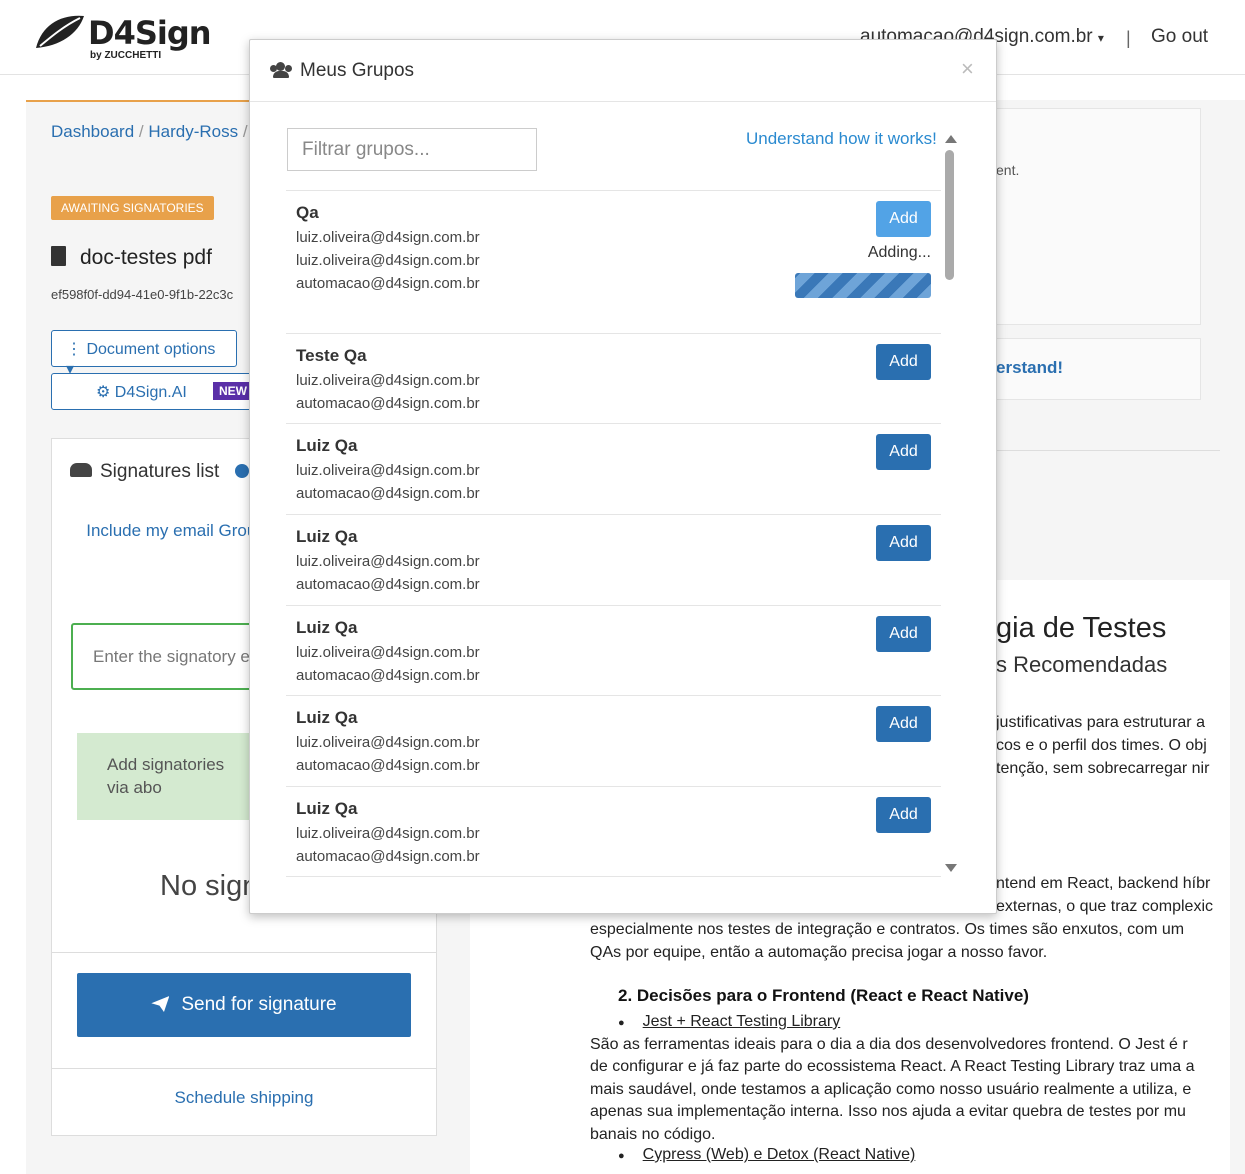  Describe the element at coordinates (176, 530) in the screenshot. I see `include-my-email-group-link: Include my email Group` at that location.